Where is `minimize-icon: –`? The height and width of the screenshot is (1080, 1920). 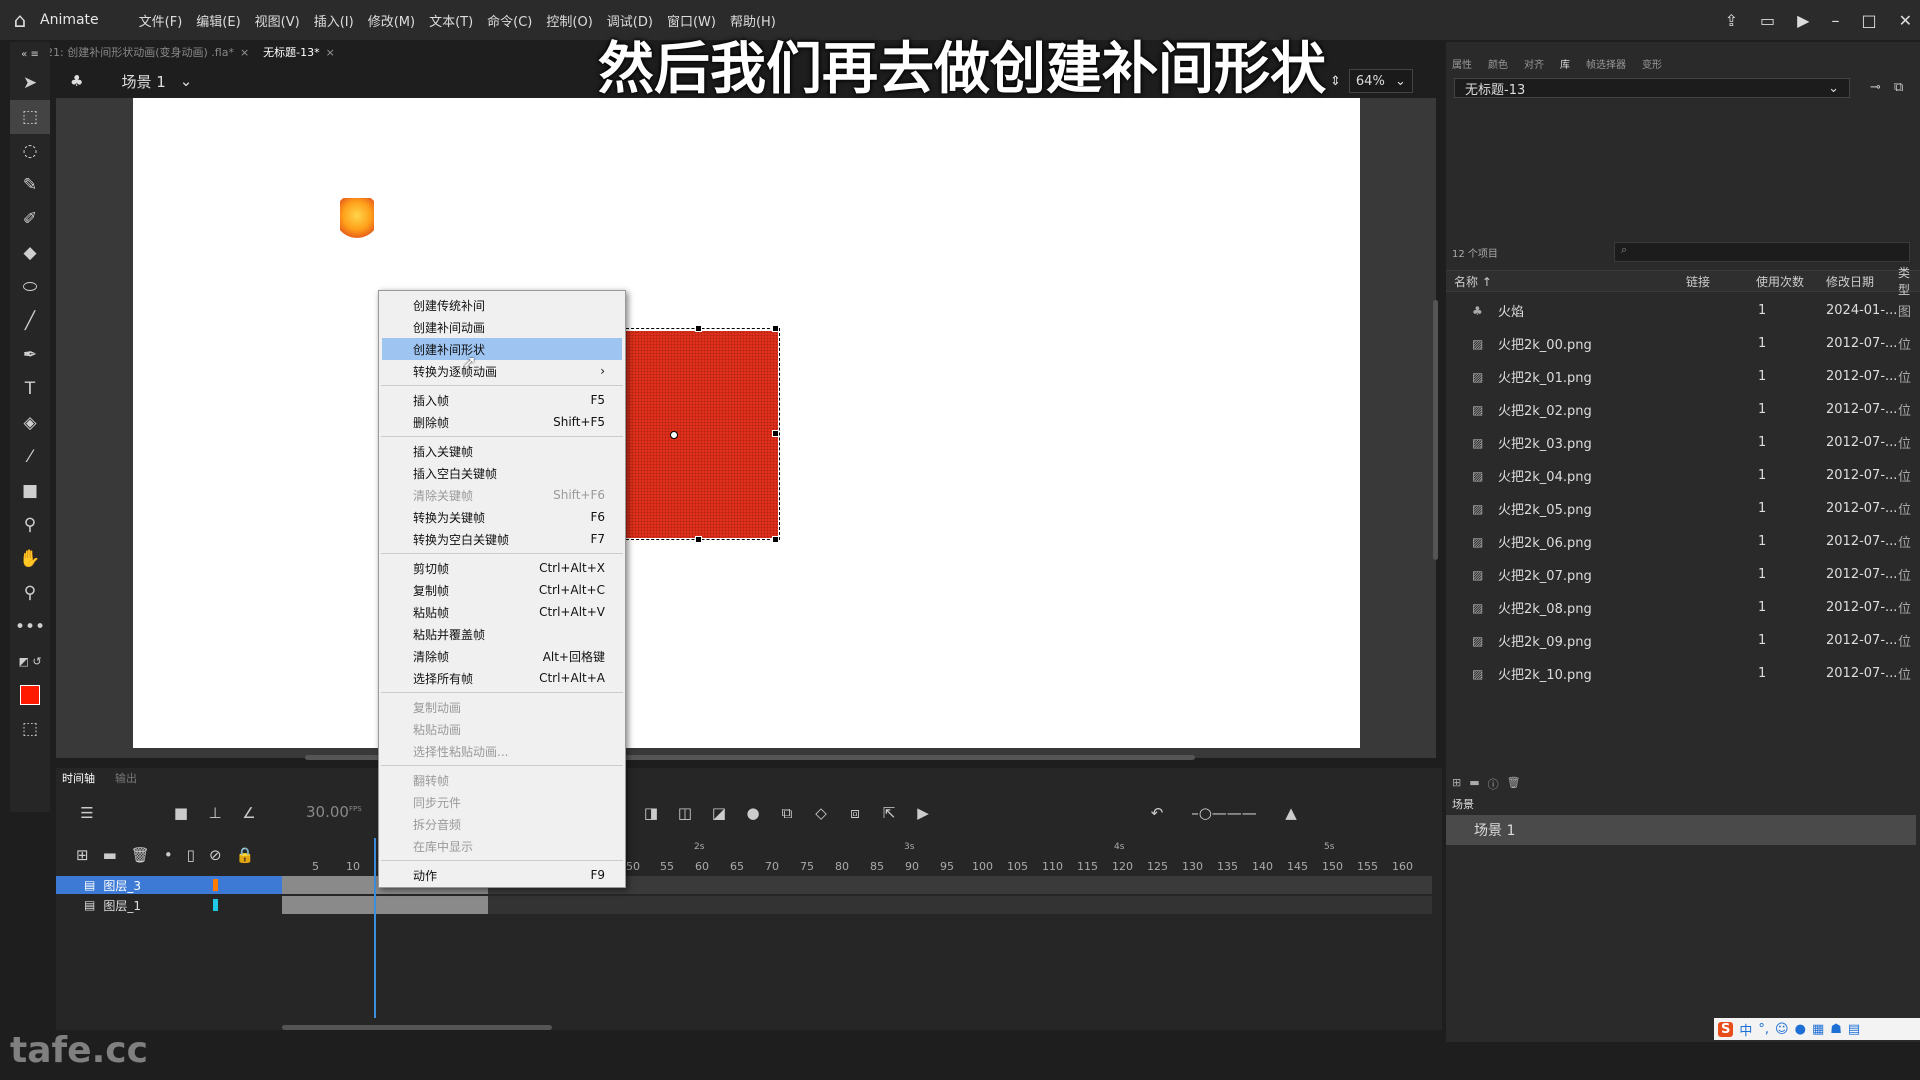
minimize-icon: – is located at coordinates (1835, 20).